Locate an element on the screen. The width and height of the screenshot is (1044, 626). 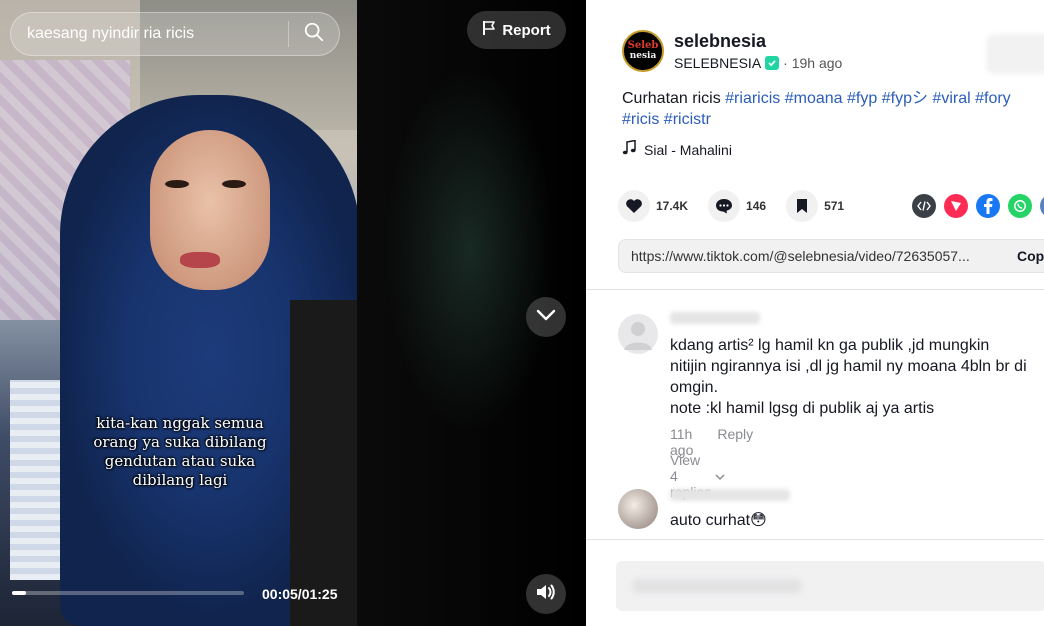
save-action: 571 is located at coordinates (815, 206).